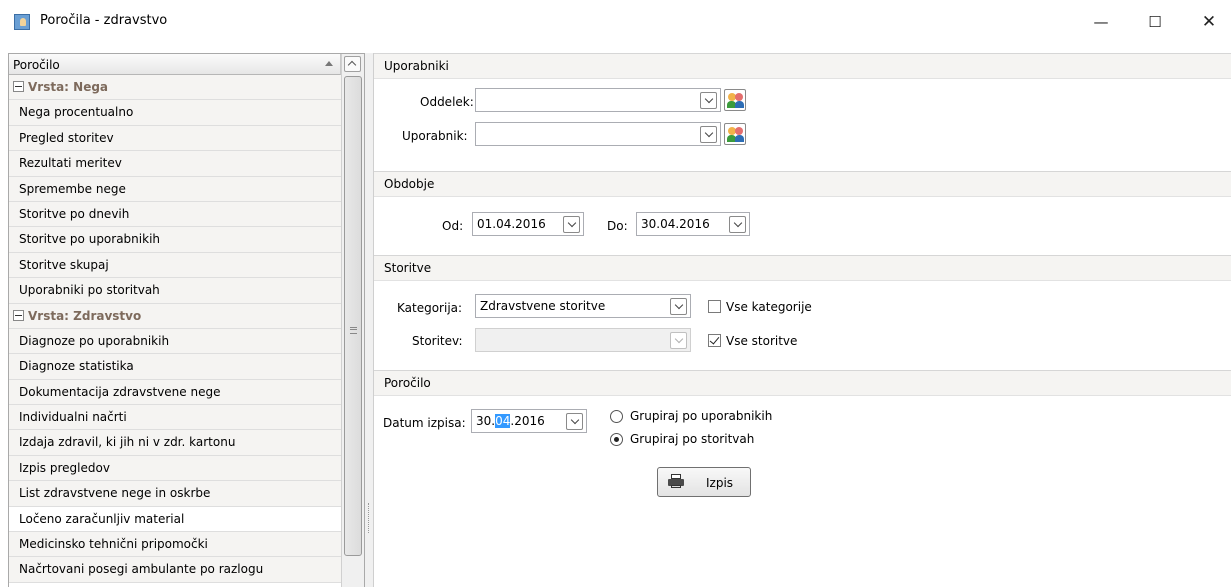 The width and height of the screenshot is (1231, 587). What do you see at coordinates (737, 224) in the screenshot?
I see `do-calendar-dropdown-icon` at bounding box center [737, 224].